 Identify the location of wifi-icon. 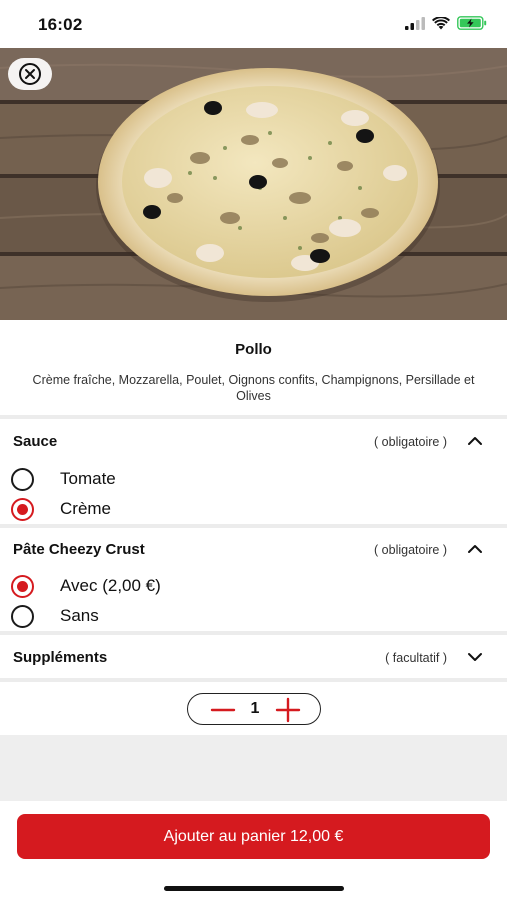
(441, 22).